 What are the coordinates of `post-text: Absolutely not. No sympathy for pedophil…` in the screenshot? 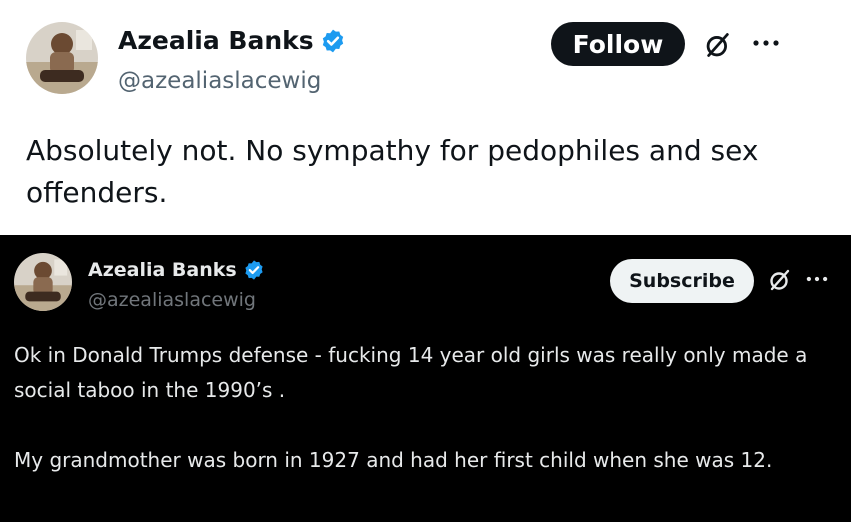 It's located at (392, 171).